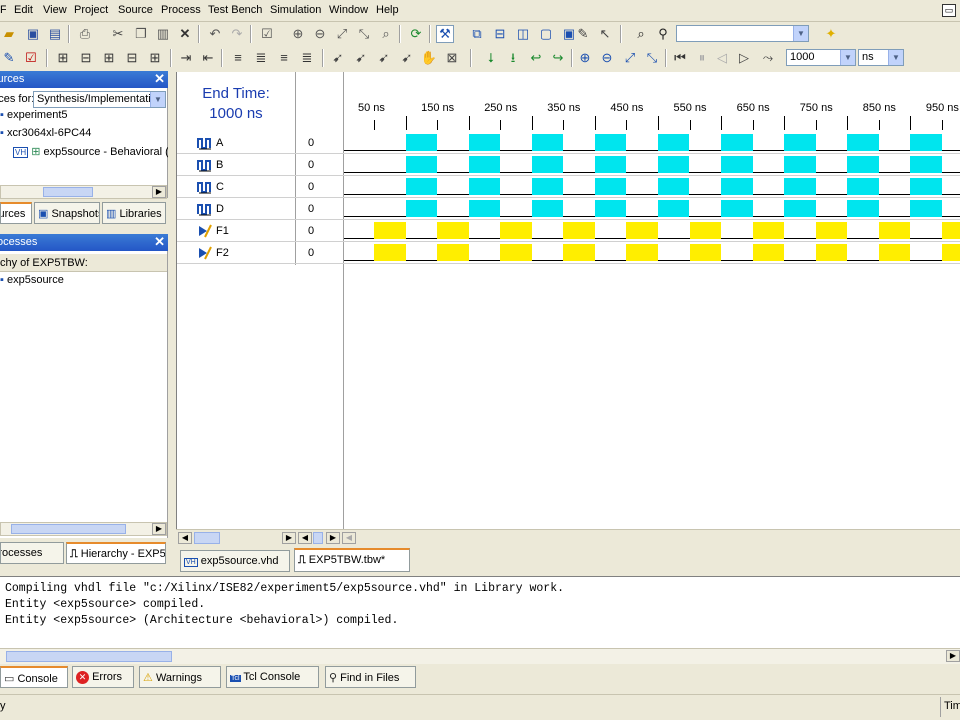 The image size is (960, 720). What do you see at coordinates (429, 58) in the screenshot?
I see `hand-icon: ✋` at bounding box center [429, 58].